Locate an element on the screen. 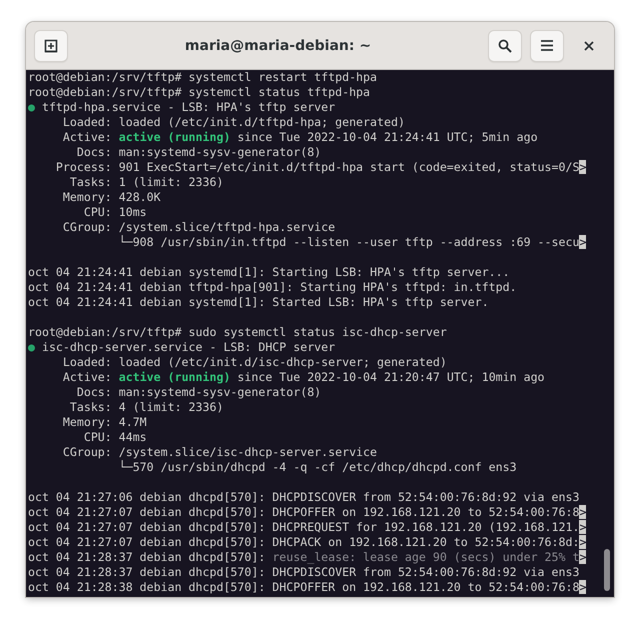  terminal-line: ● tftpd-hpa.service - LSB: HPA's tftp server is located at coordinates (182, 107).